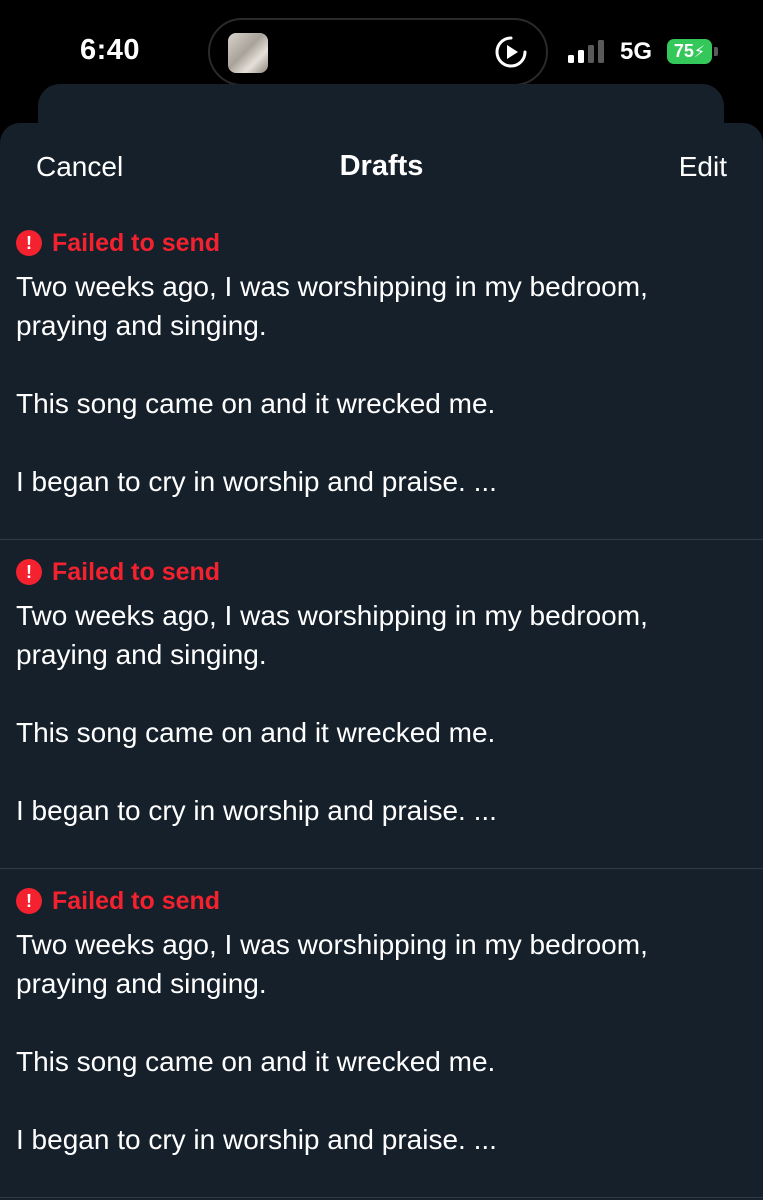 The height and width of the screenshot is (1200, 763). What do you see at coordinates (703, 167) in the screenshot?
I see `edit-button: Edit` at bounding box center [703, 167].